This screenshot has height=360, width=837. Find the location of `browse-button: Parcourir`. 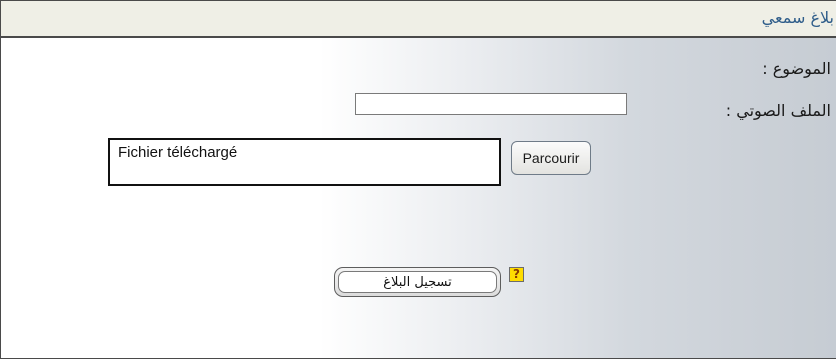

browse-button: Parcourir is located at coordinates (551, 158).